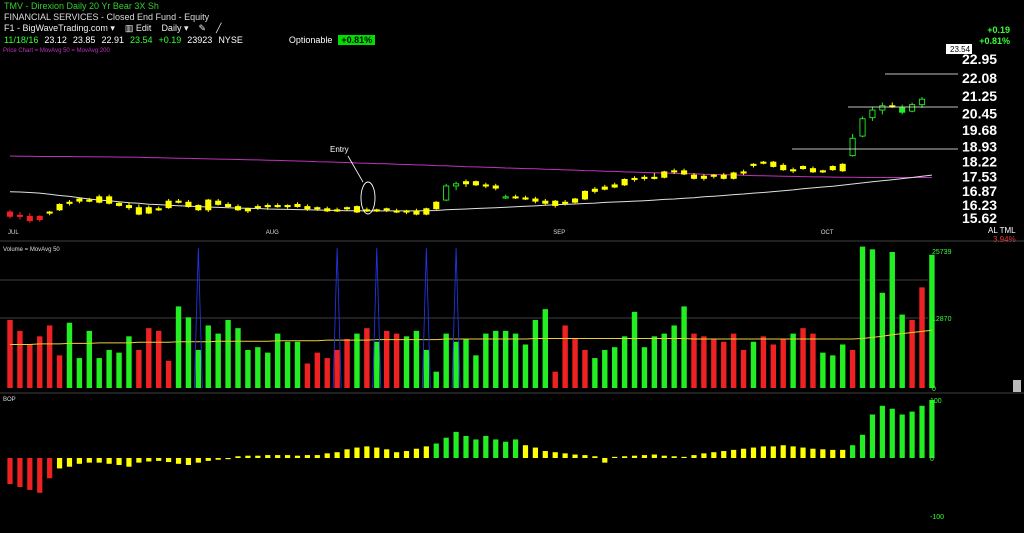  Describe the element at coordinates (979, 96) in the screenshot. I see `price-tick-label: 21.25` at that location.